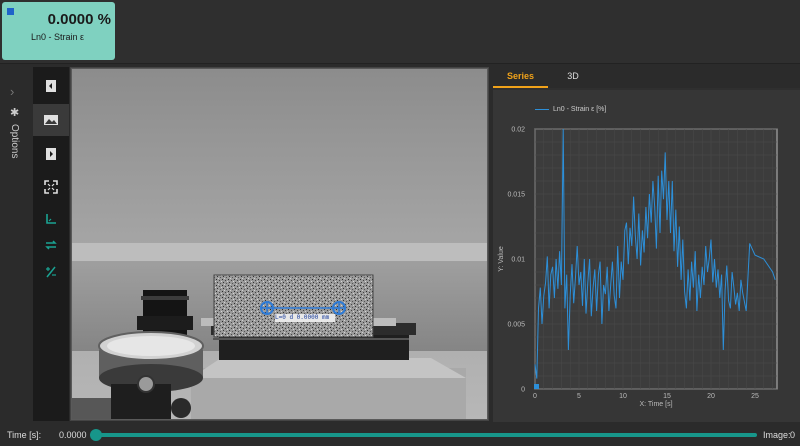  I want to click on viewer-toolbar, so click(51, 244).